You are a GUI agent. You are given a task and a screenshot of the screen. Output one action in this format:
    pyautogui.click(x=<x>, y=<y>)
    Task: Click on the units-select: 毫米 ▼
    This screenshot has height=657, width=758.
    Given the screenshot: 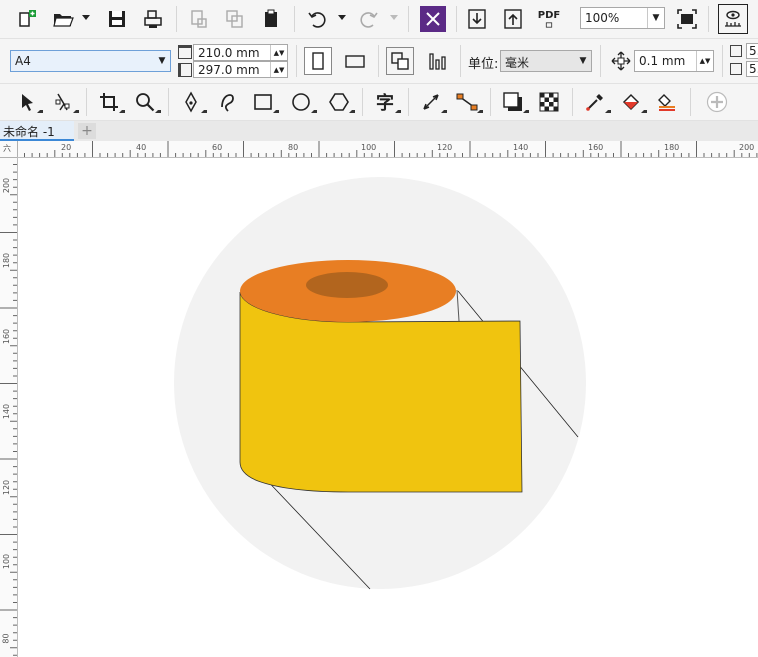 What is the action you would take?
    pyautogui.click(x=546, y=61)
    